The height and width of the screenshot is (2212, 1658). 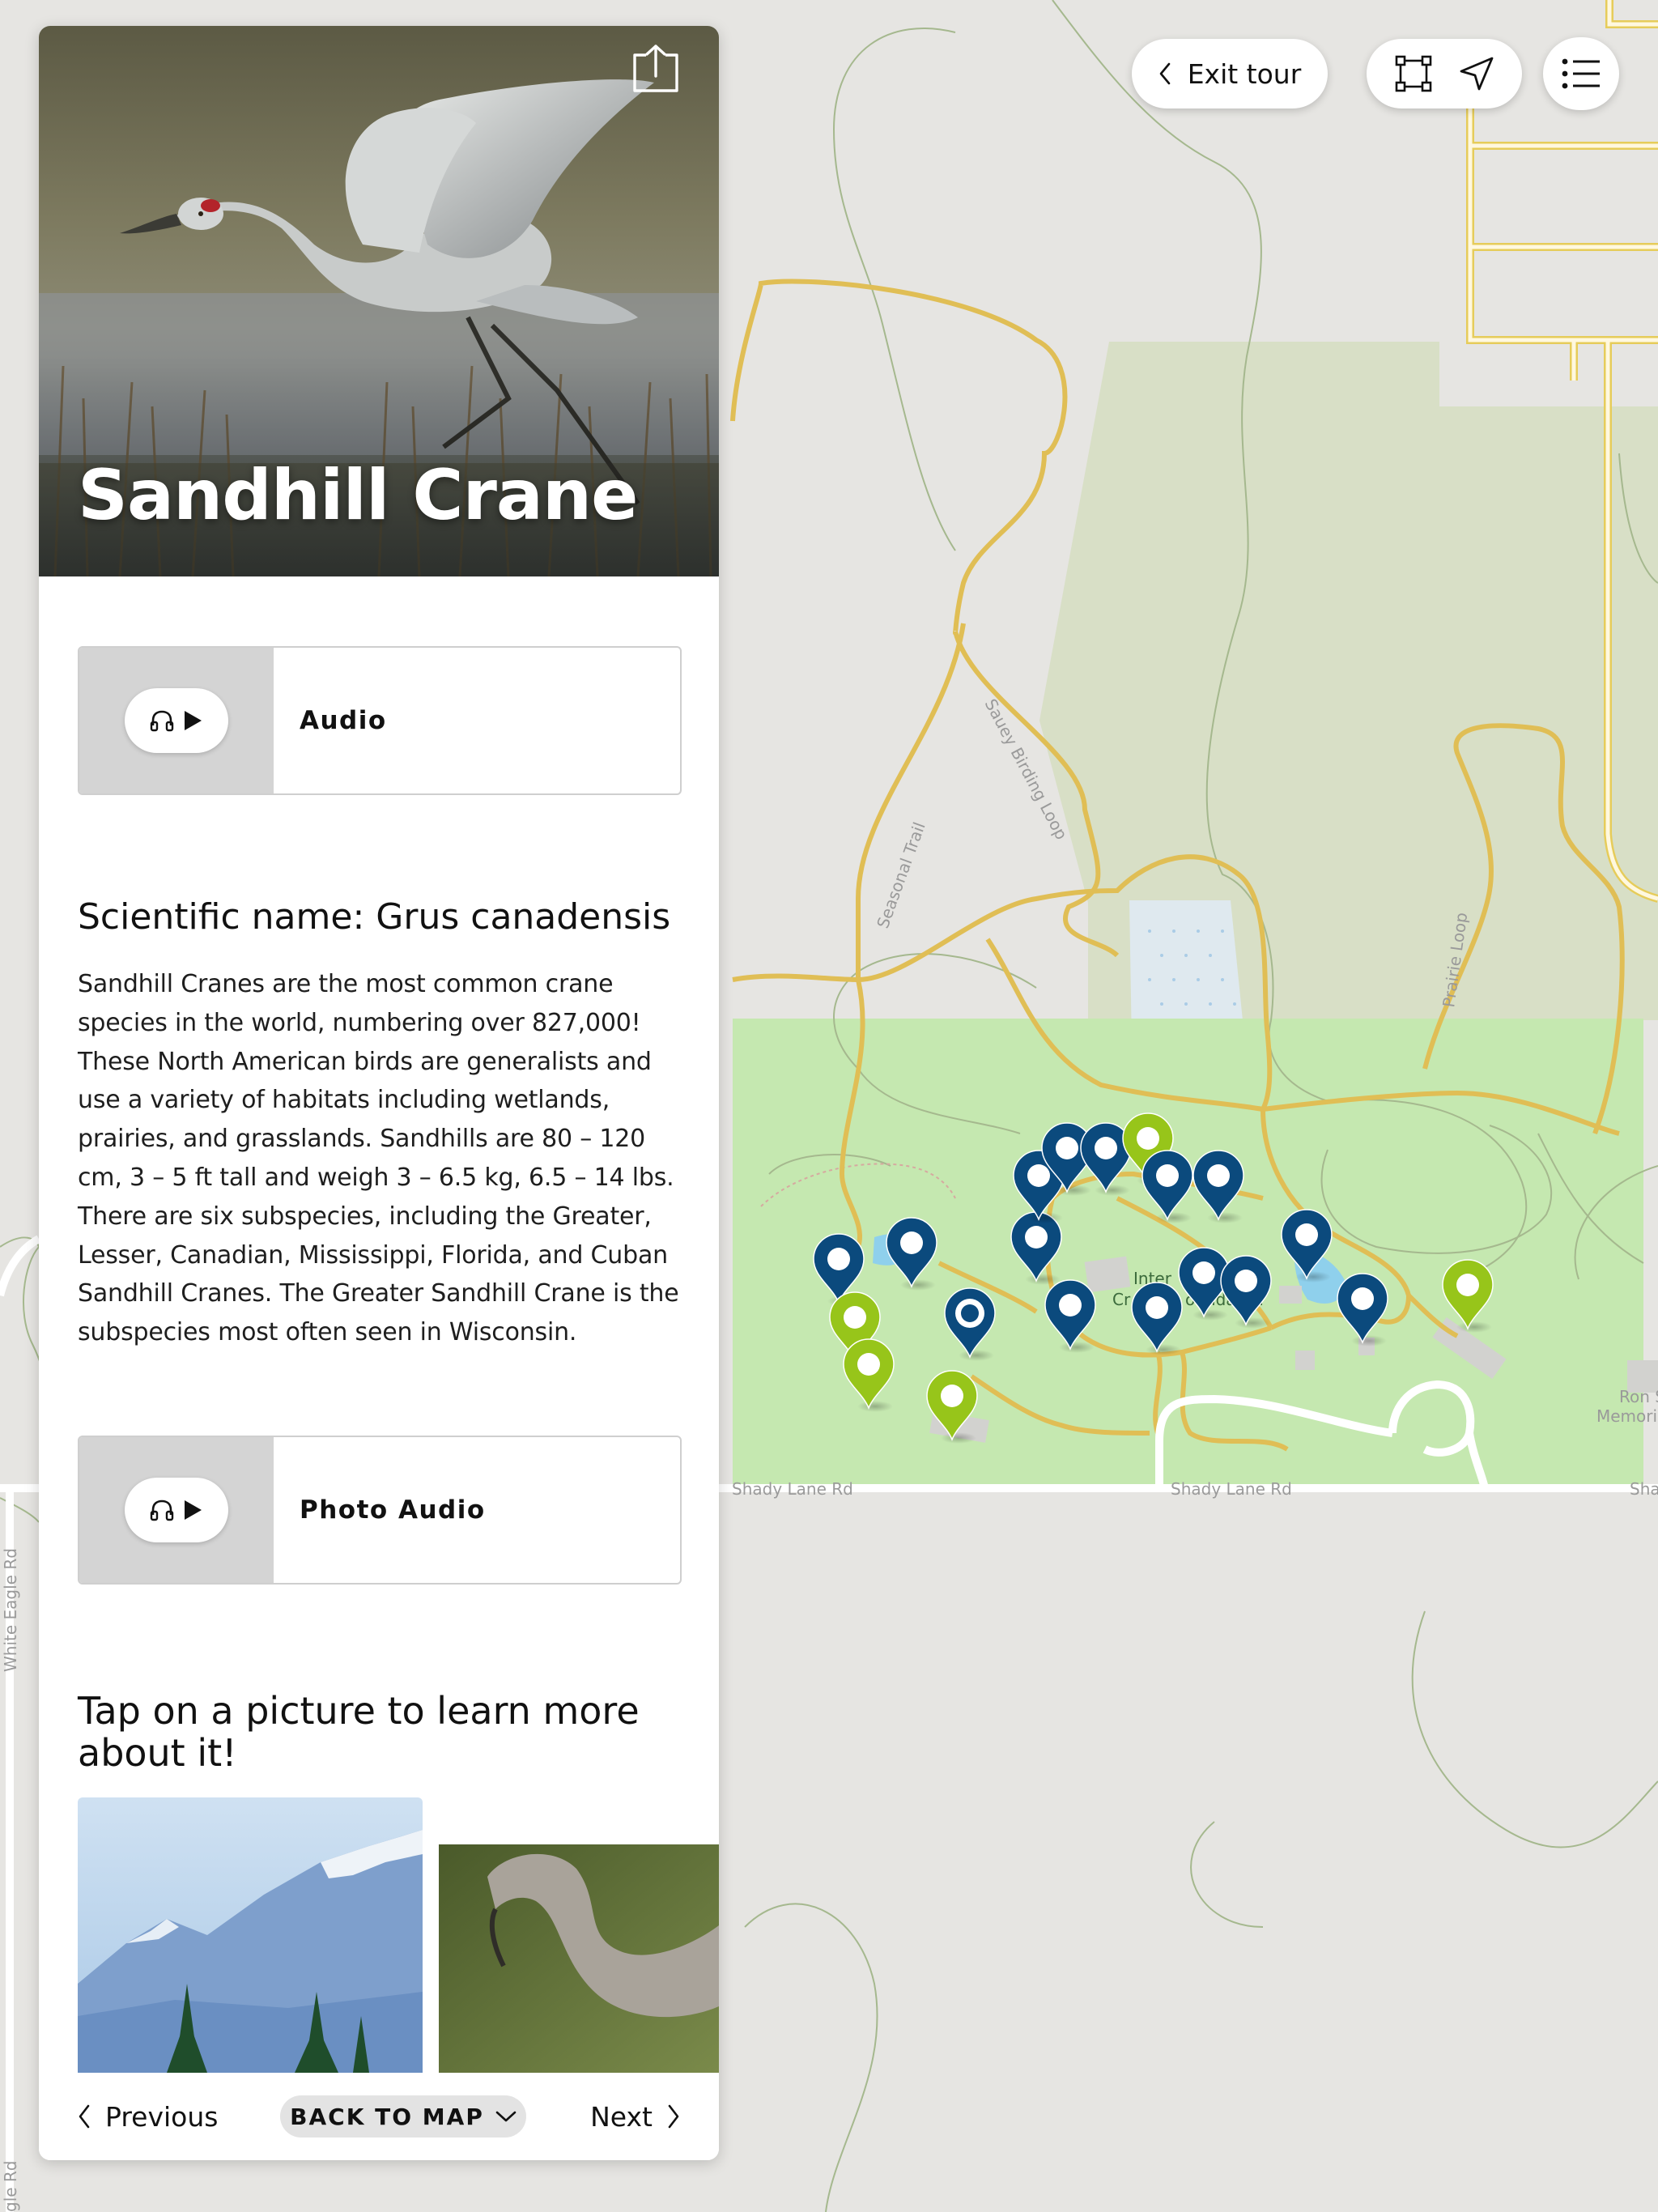 I want to click on place-label-intl-2: Cr, so click(x=1121, y=1299).